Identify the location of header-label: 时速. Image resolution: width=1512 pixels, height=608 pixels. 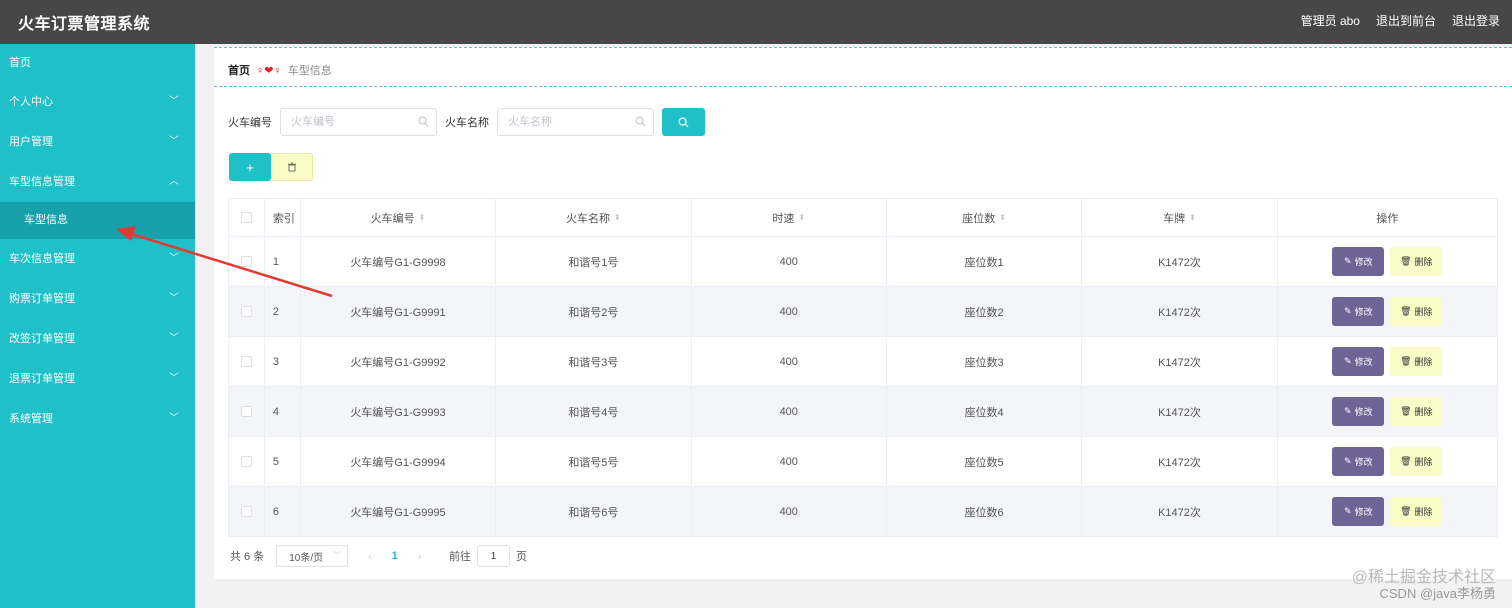
(783, 218).